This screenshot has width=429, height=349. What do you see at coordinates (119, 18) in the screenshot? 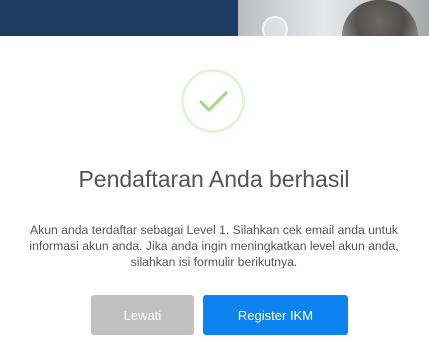
I see `background-navy-panel` at bounding box center [119, 18].